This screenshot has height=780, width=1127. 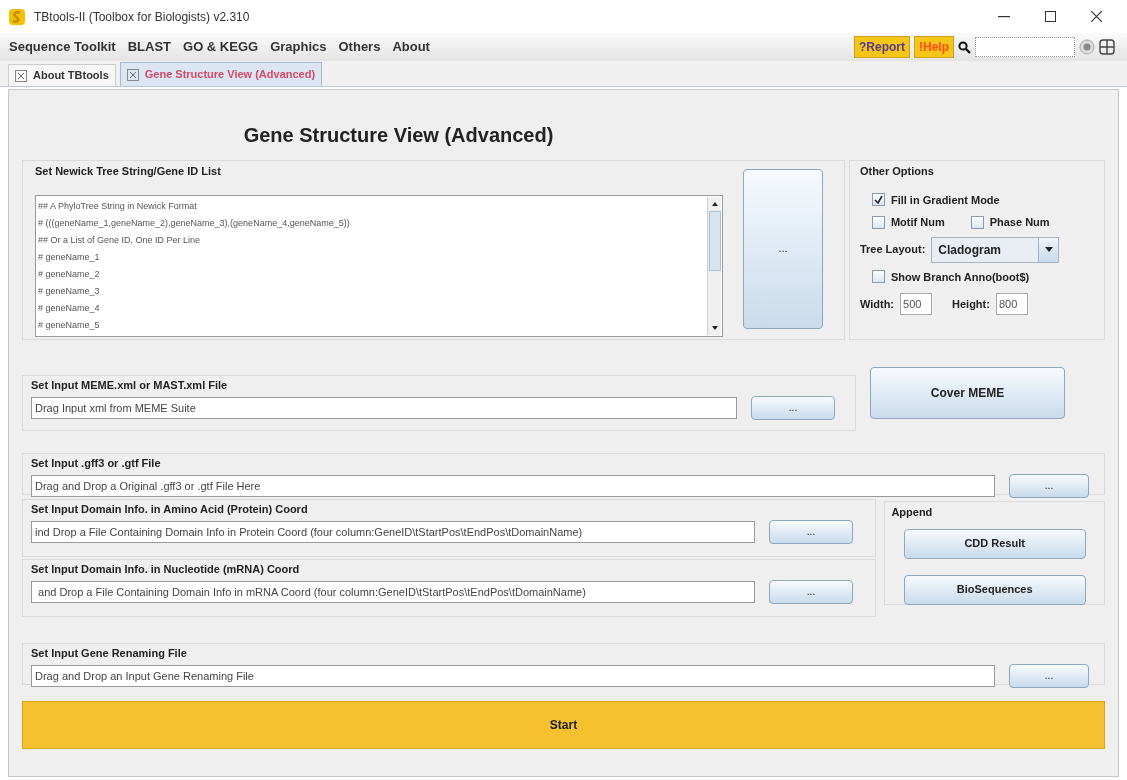 I want to click on grid-icon, so click(x=1107, y=47).